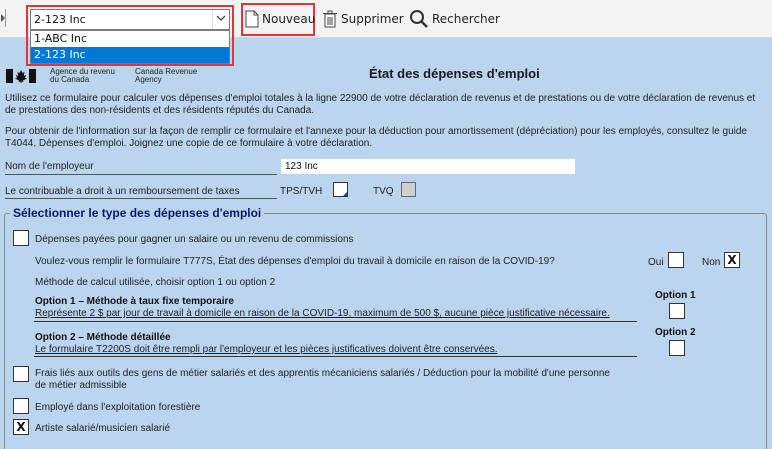 The height and width of the screenshot is (449, 772). I want to click on option1-checkbox, so click(677, 311).